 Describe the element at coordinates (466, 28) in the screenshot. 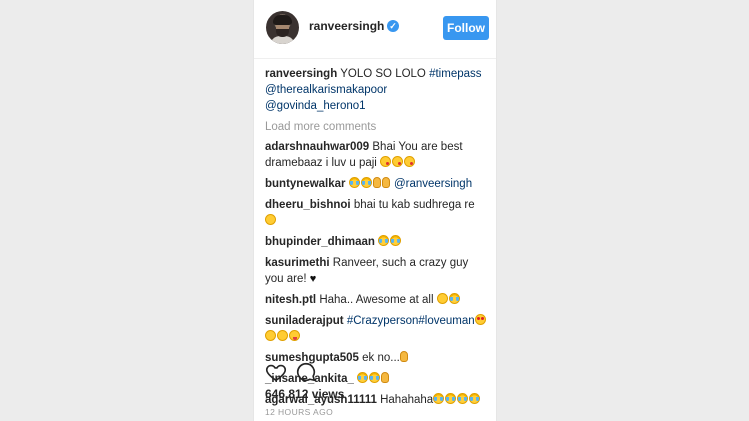

I see `follow-button: Follow` at that location.